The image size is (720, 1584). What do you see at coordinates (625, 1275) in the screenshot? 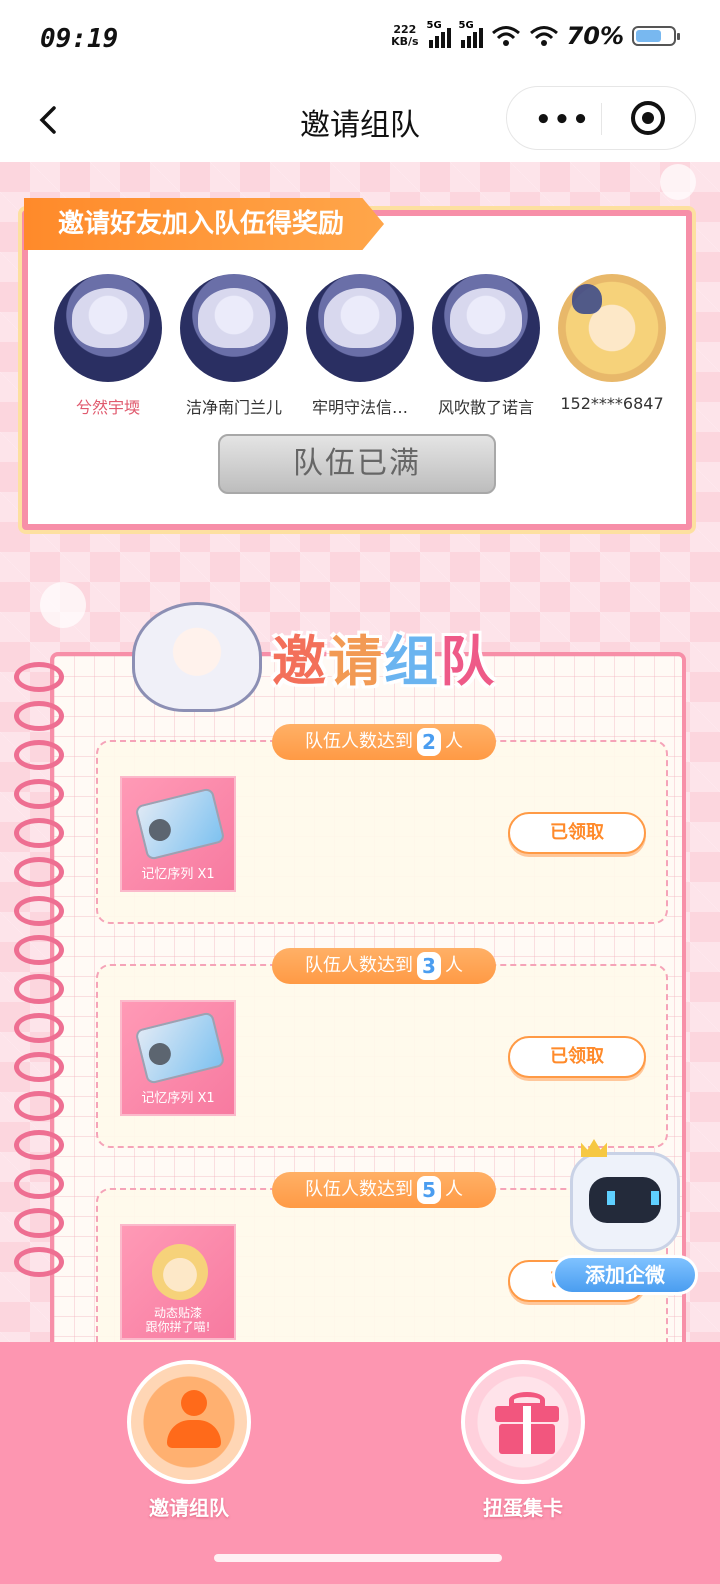
I see `add-wecom-button: 添加企微` at bounding box center [625, 1275].